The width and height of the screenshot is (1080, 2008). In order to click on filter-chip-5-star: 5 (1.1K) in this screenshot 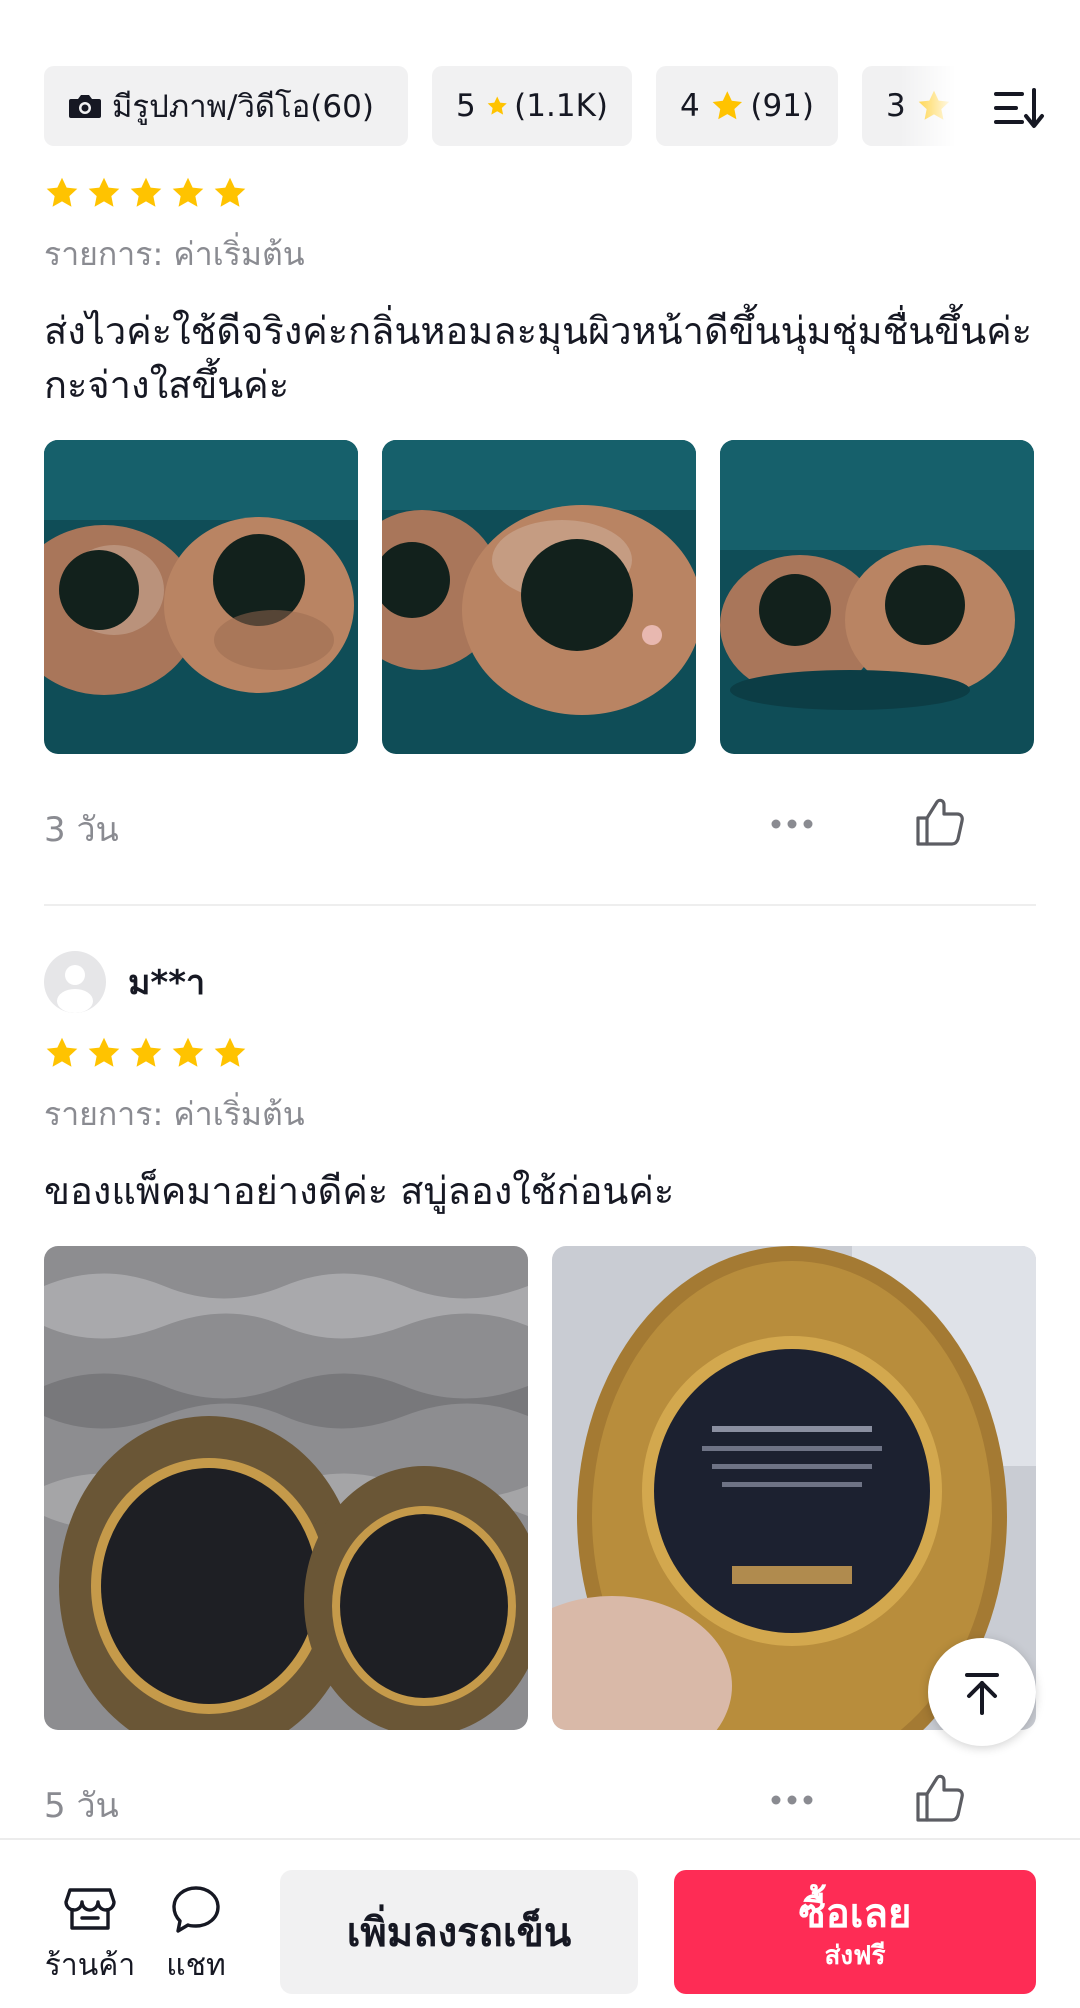, I will do `click(532, 106)`.